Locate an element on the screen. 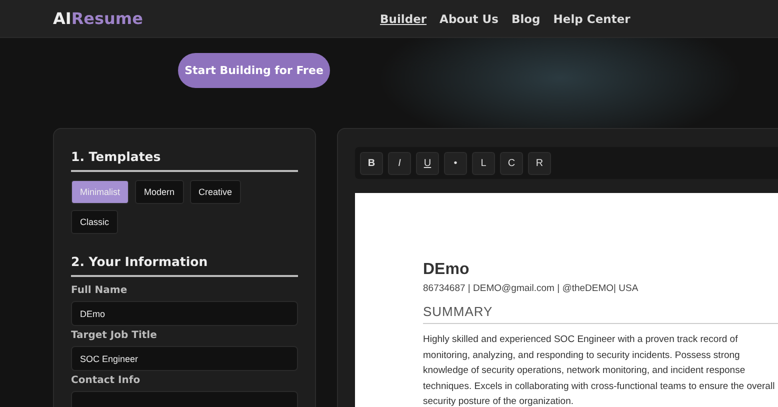 The width and height of the screenshot is (778, 407). field-label: Full Name is located at coordinates (99, 290).